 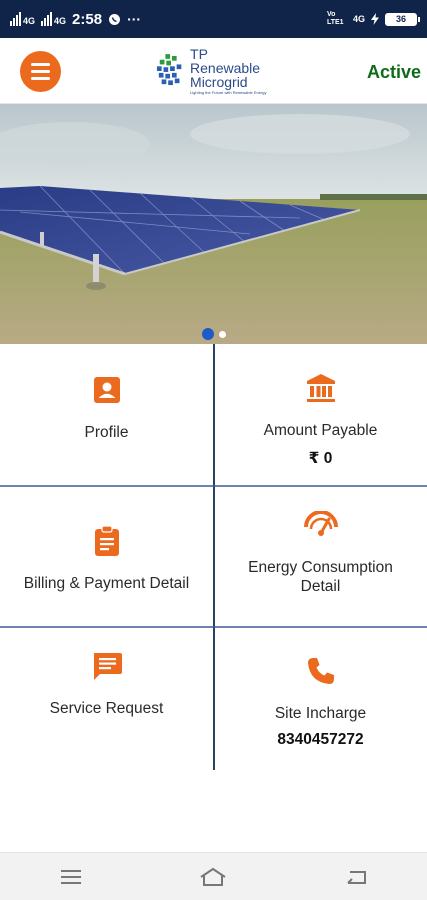 I want to click on clipboard-icon, so click(x=107, y=541).